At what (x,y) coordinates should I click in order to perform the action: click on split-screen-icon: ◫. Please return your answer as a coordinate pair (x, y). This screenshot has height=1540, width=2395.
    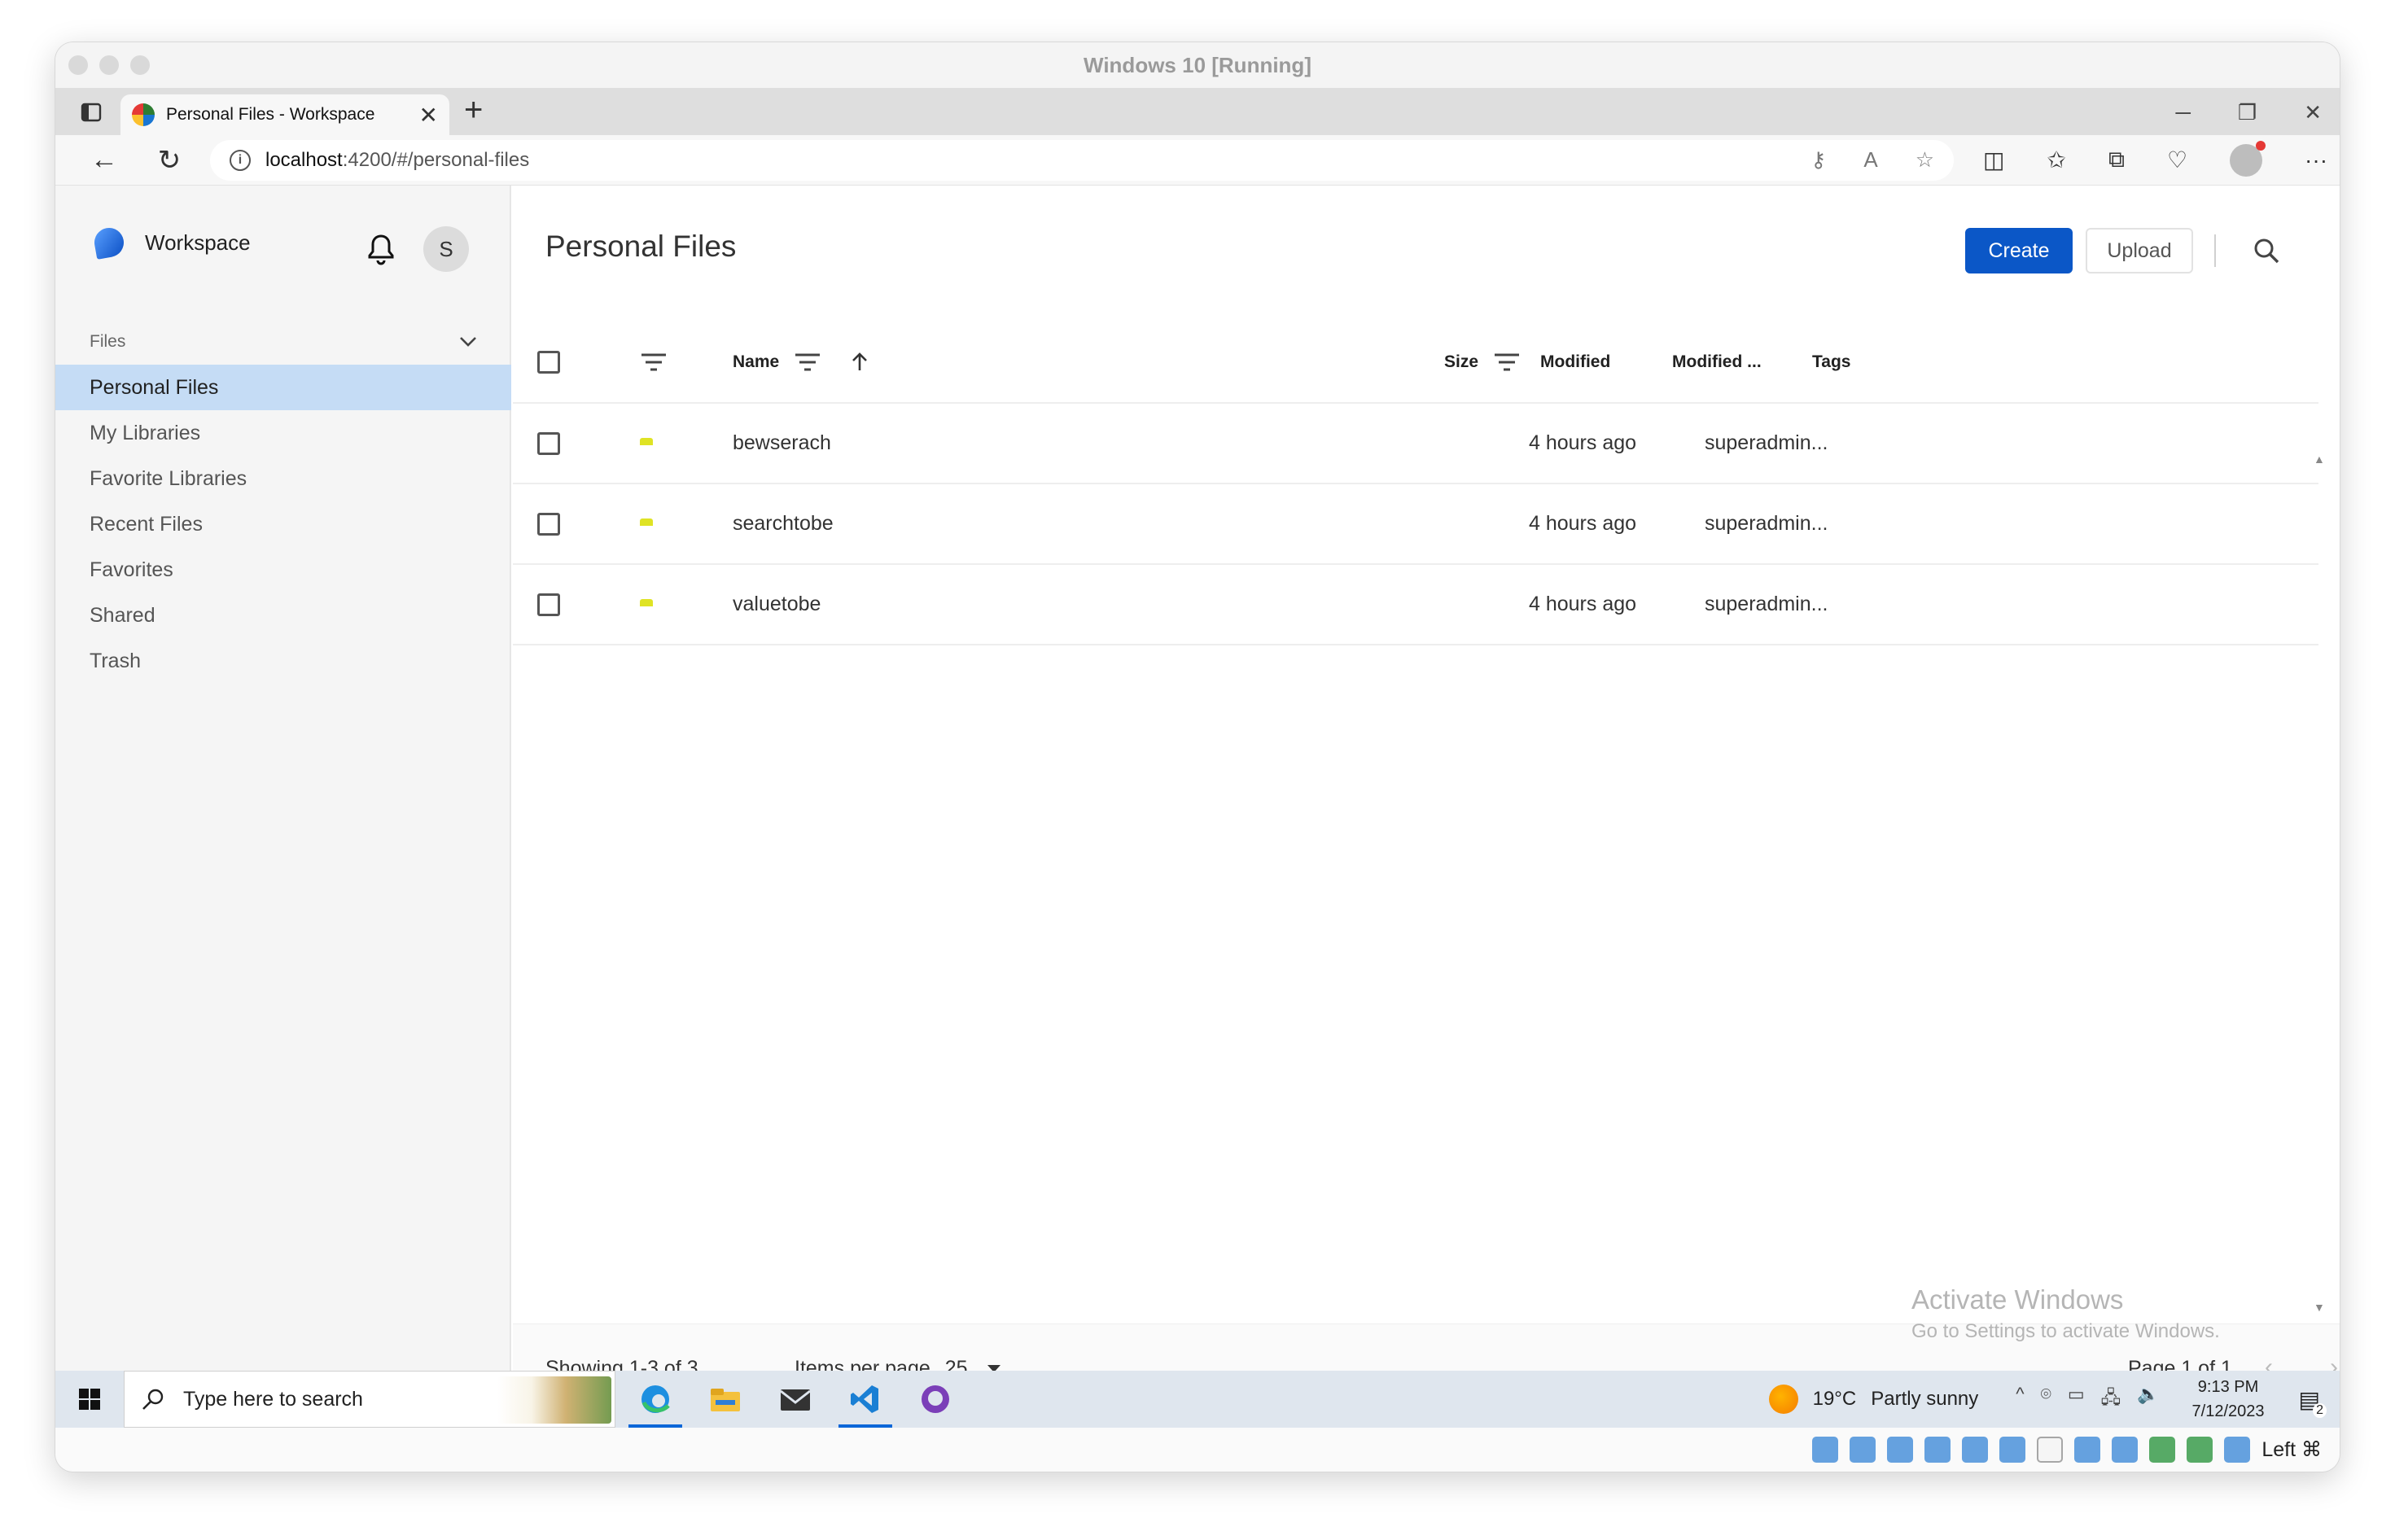
    Looking at the image, I should click on (1993, 160).